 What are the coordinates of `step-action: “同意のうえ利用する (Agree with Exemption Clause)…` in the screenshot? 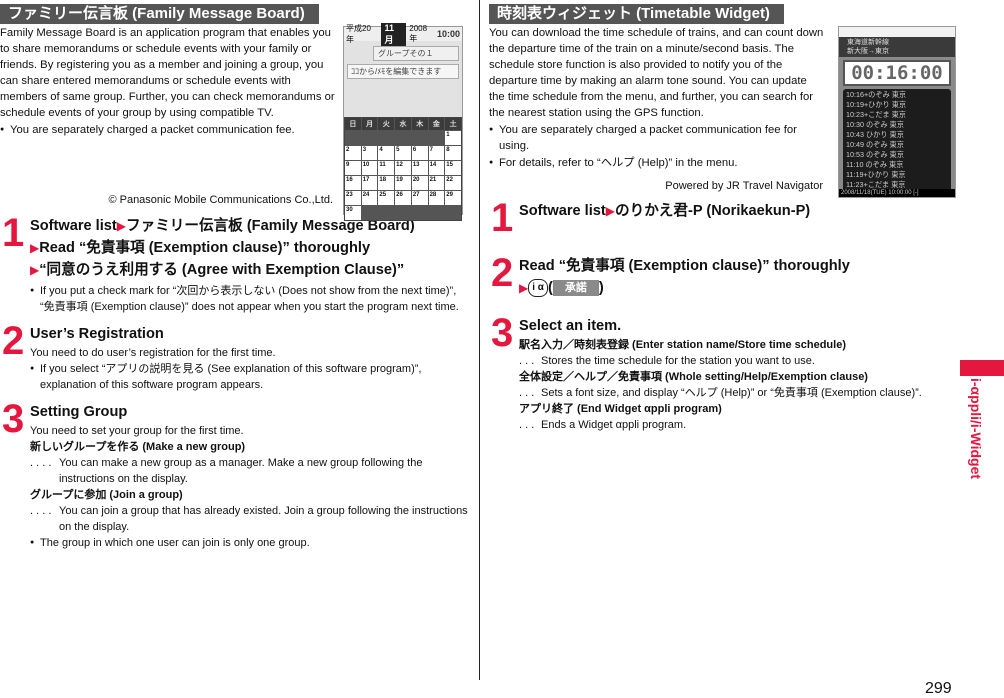 It's located at (222, 270).